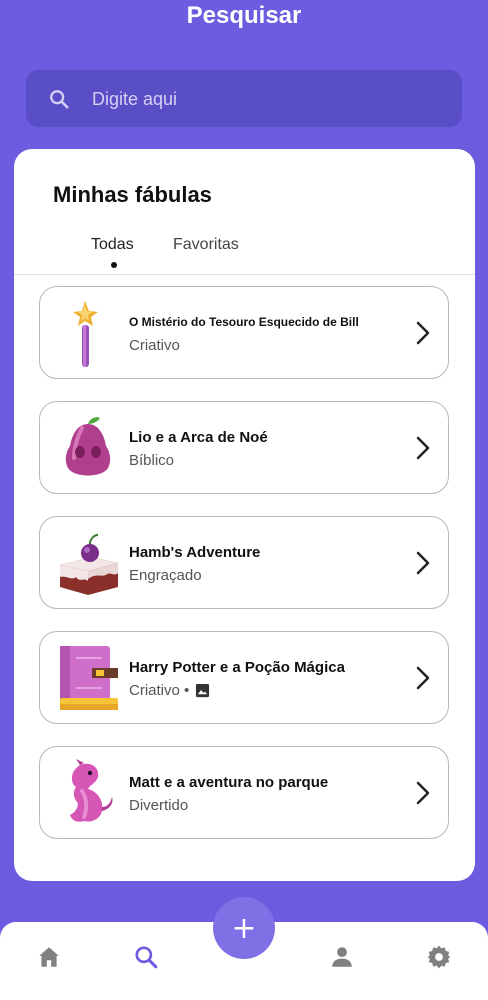 The width and height of the screenshot is (488, 1000). I want to click on story-genre-label: Criativo, so click(154, 345).